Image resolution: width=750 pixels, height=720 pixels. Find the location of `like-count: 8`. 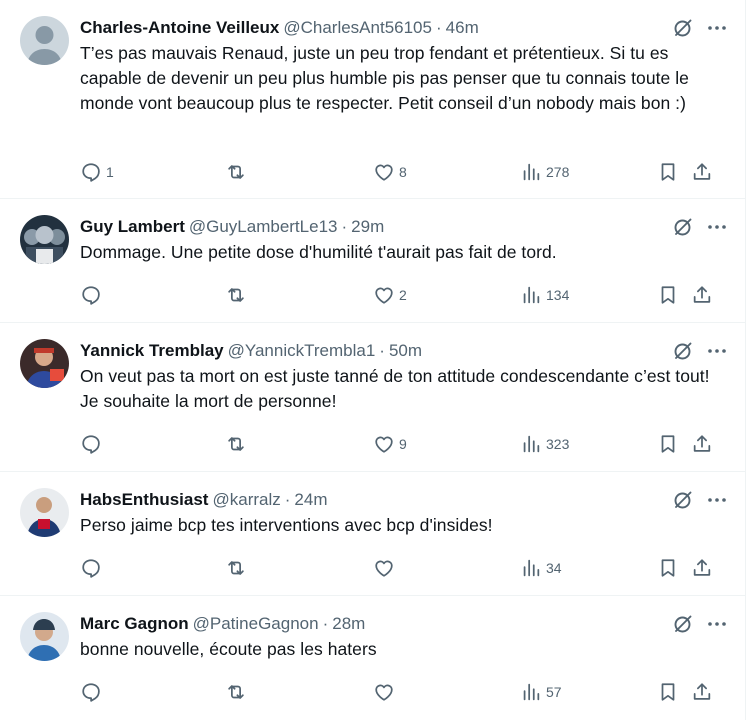

like-count: 8 is located at coordinates (403, 172).